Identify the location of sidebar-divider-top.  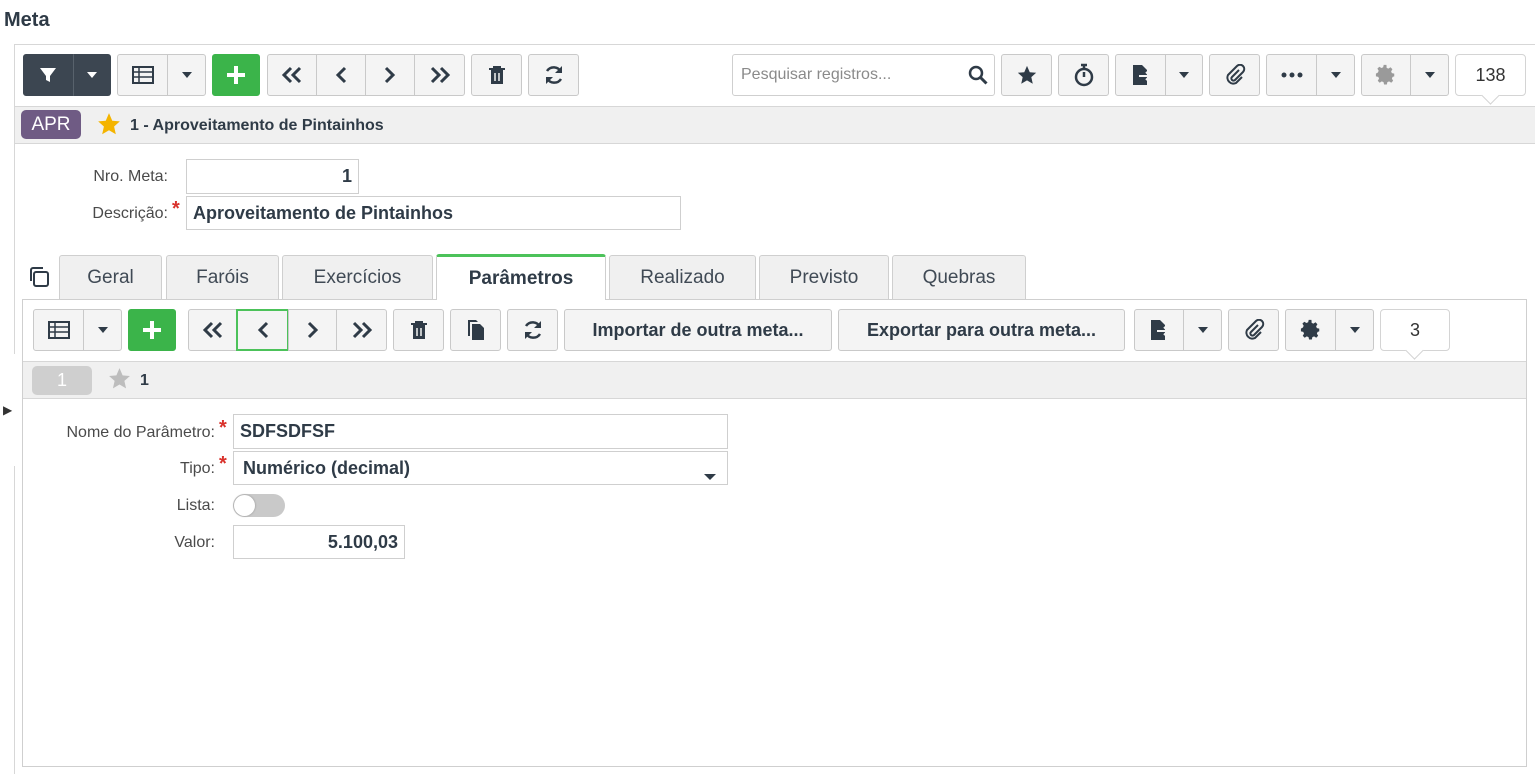
(14, 199).